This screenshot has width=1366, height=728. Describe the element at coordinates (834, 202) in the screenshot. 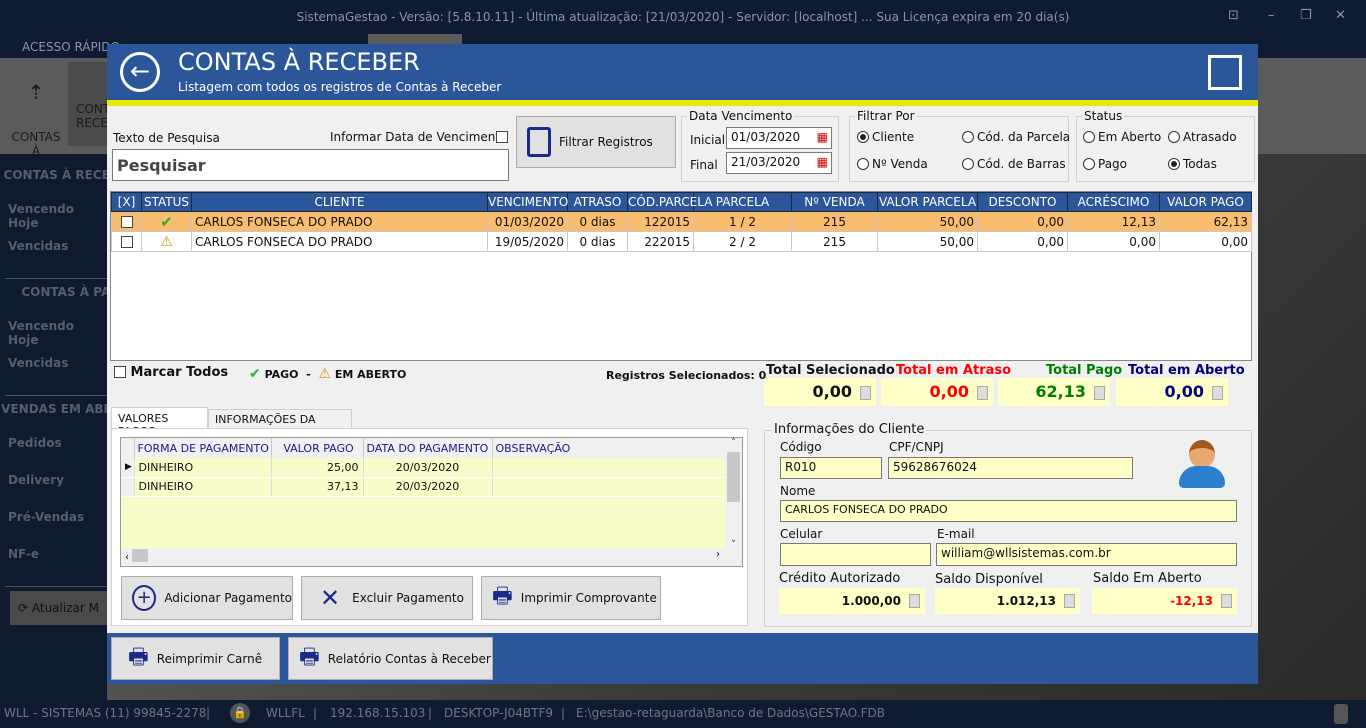

I see `col-venda: Nº VENDA` at that location.